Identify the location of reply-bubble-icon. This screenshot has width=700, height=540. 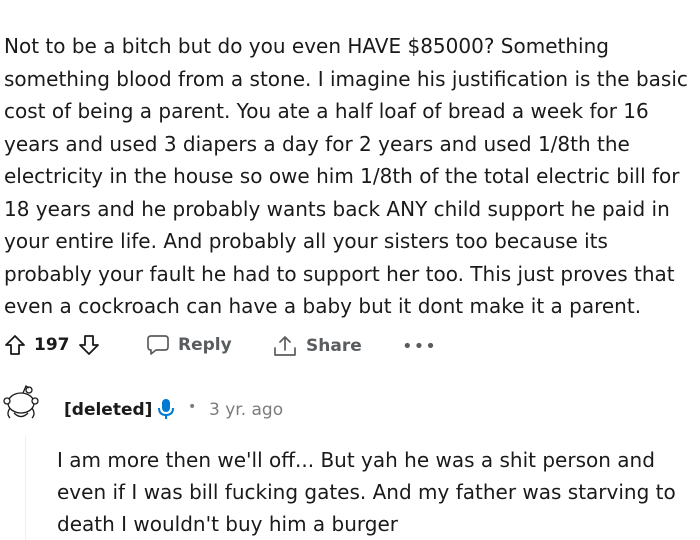
(158, 345).